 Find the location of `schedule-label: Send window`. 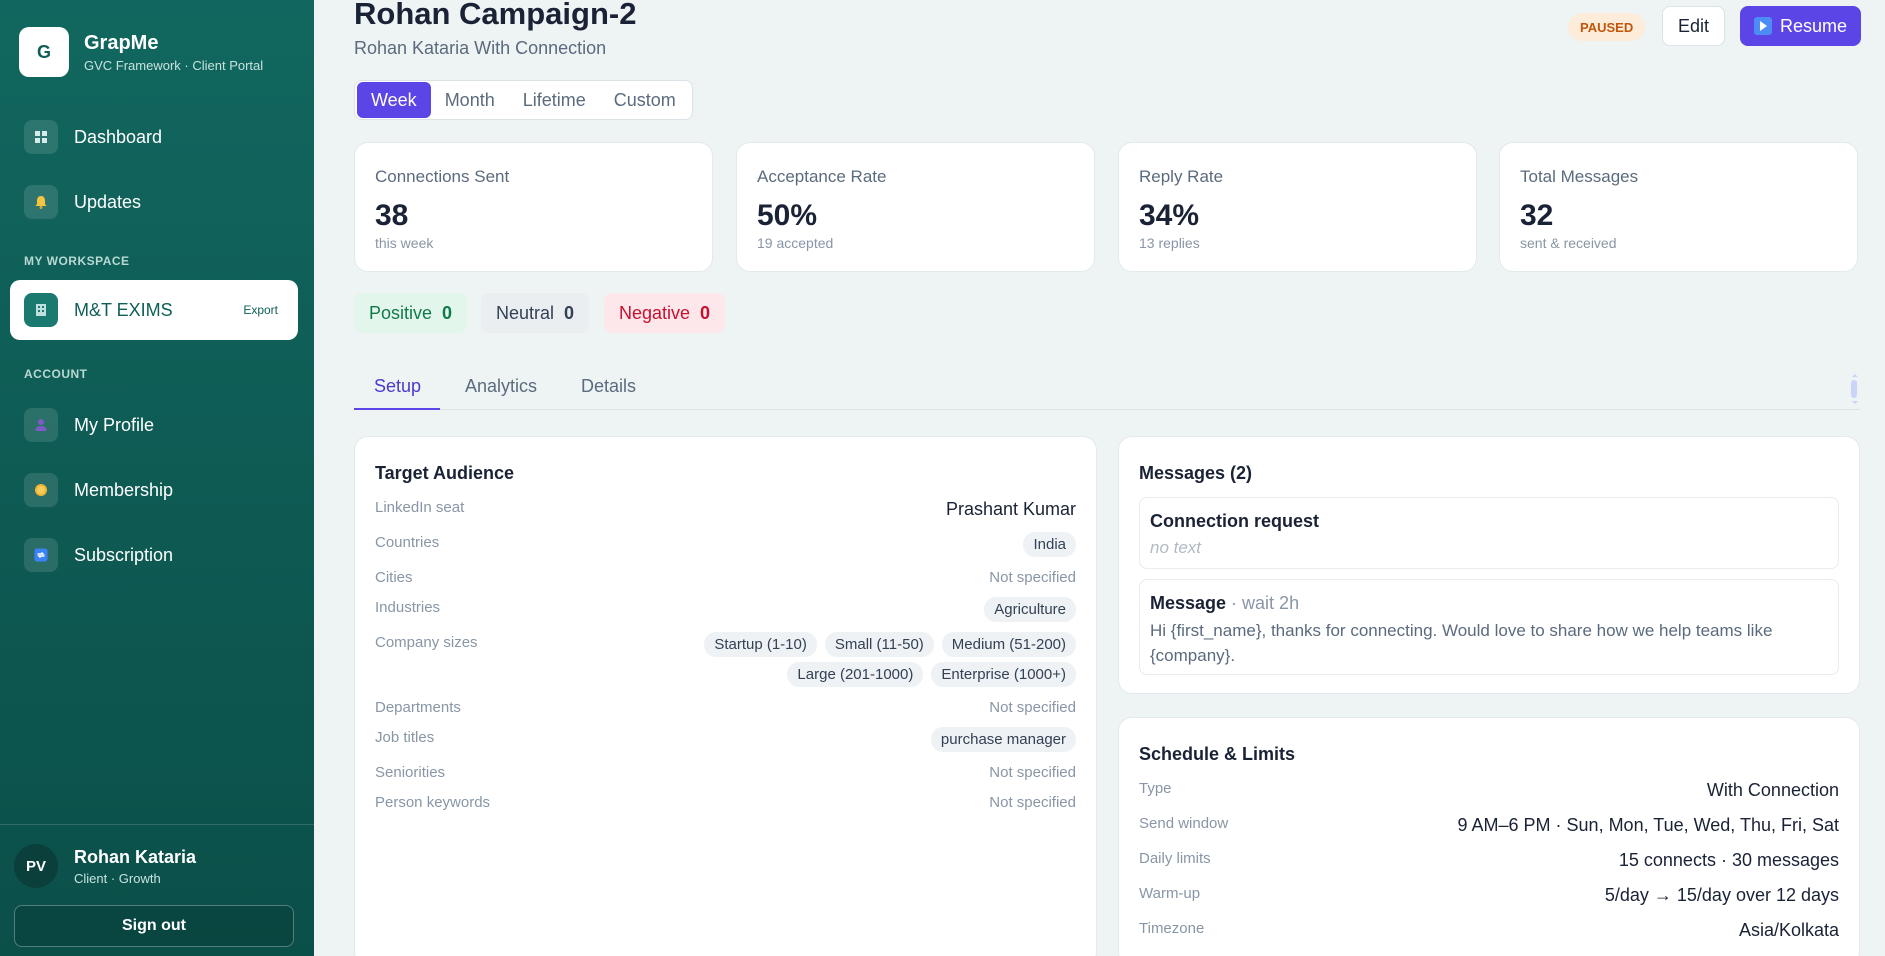

schedule-label: Send window is located at coordinates (1184, 823).